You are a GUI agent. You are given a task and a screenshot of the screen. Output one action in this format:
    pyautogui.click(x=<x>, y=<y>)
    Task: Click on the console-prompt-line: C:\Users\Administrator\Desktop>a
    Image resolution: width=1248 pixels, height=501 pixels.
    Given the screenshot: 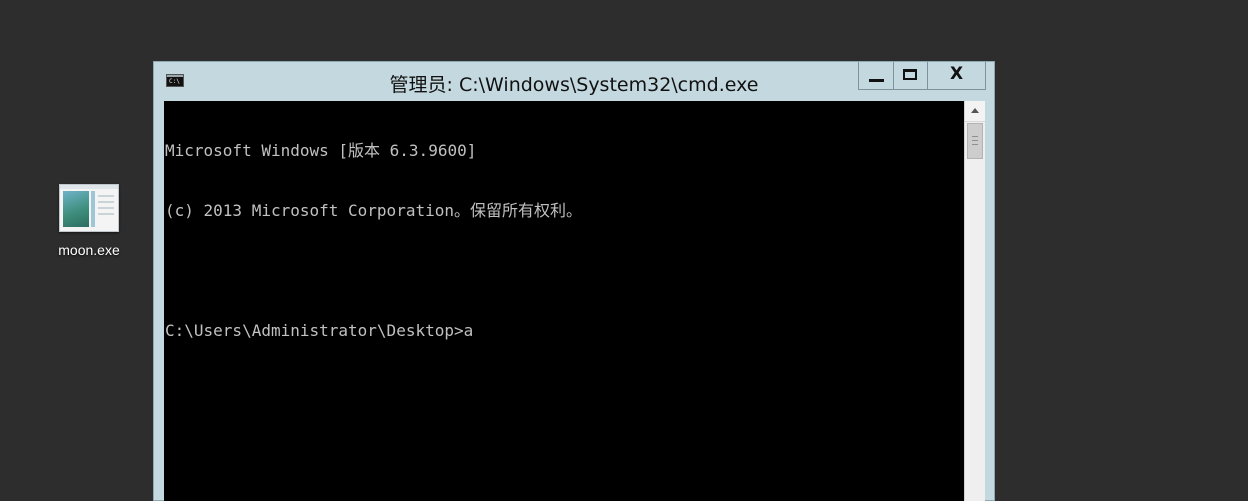 What is the action you would take?
    pyautogui.click(x=564, y=331)
    